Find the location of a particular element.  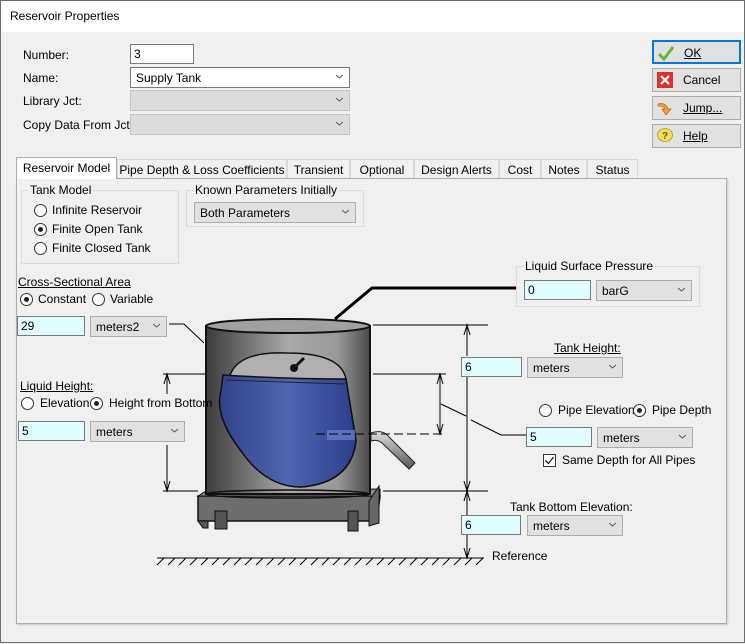

surface-pressure-unit-value: barG is located at coordinates (615, 291).